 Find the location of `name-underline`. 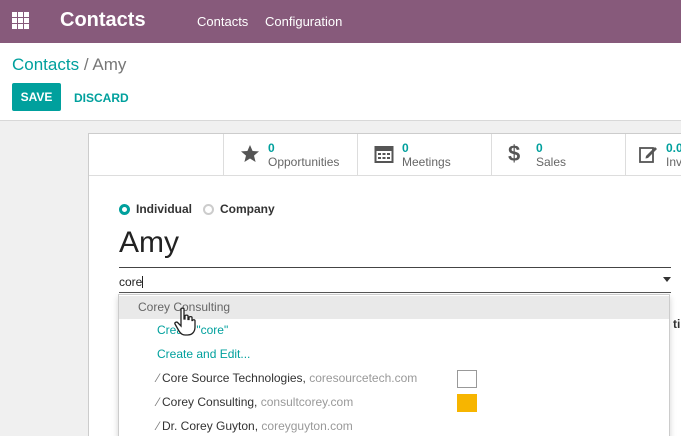

name-underline is located at coordinates (395, 267).